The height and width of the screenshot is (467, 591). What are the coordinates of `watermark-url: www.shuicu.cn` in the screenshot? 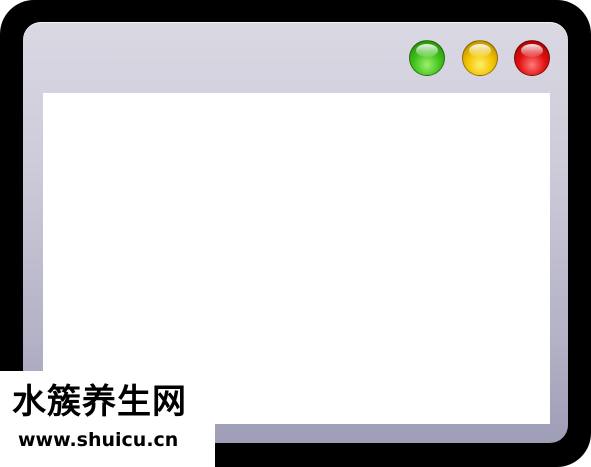 It's located at (98, 440).